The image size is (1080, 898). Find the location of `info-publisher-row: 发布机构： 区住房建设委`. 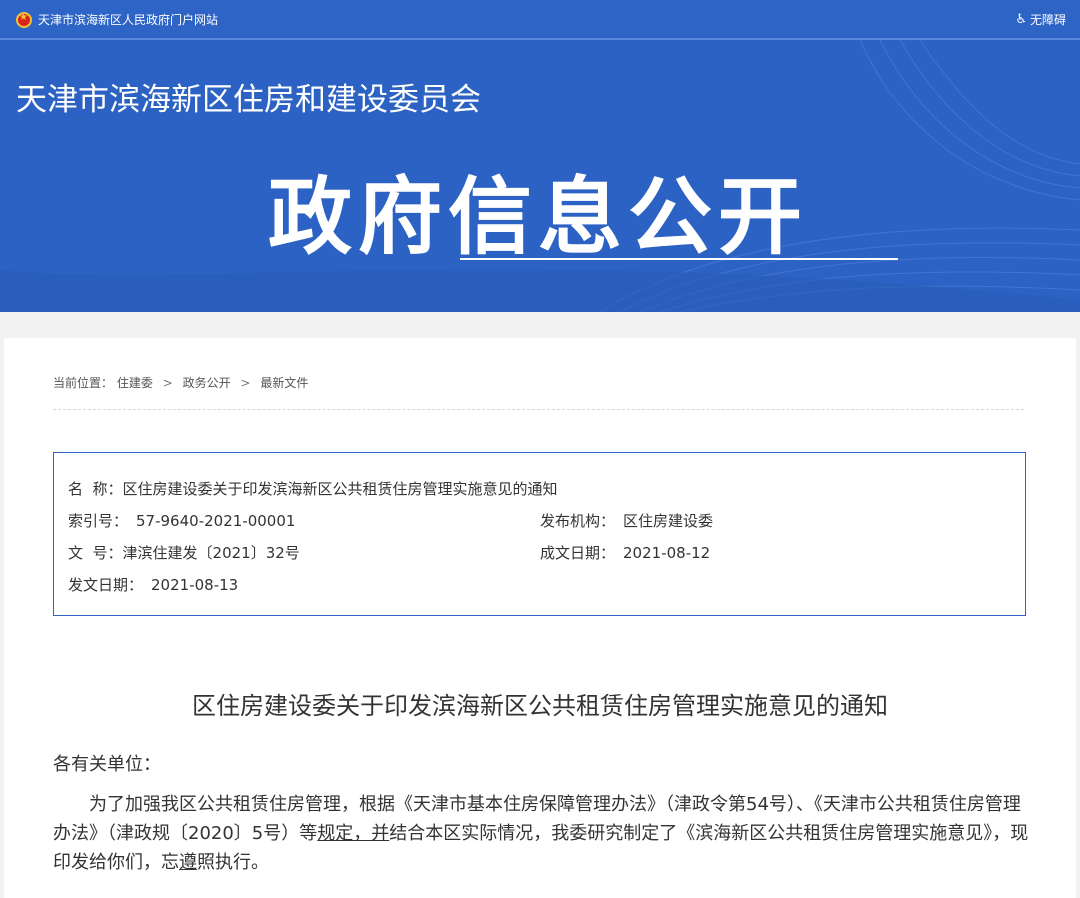

info-publisher-row: 发布机构： 区住房建设委 is located at coordinates (626, 520).